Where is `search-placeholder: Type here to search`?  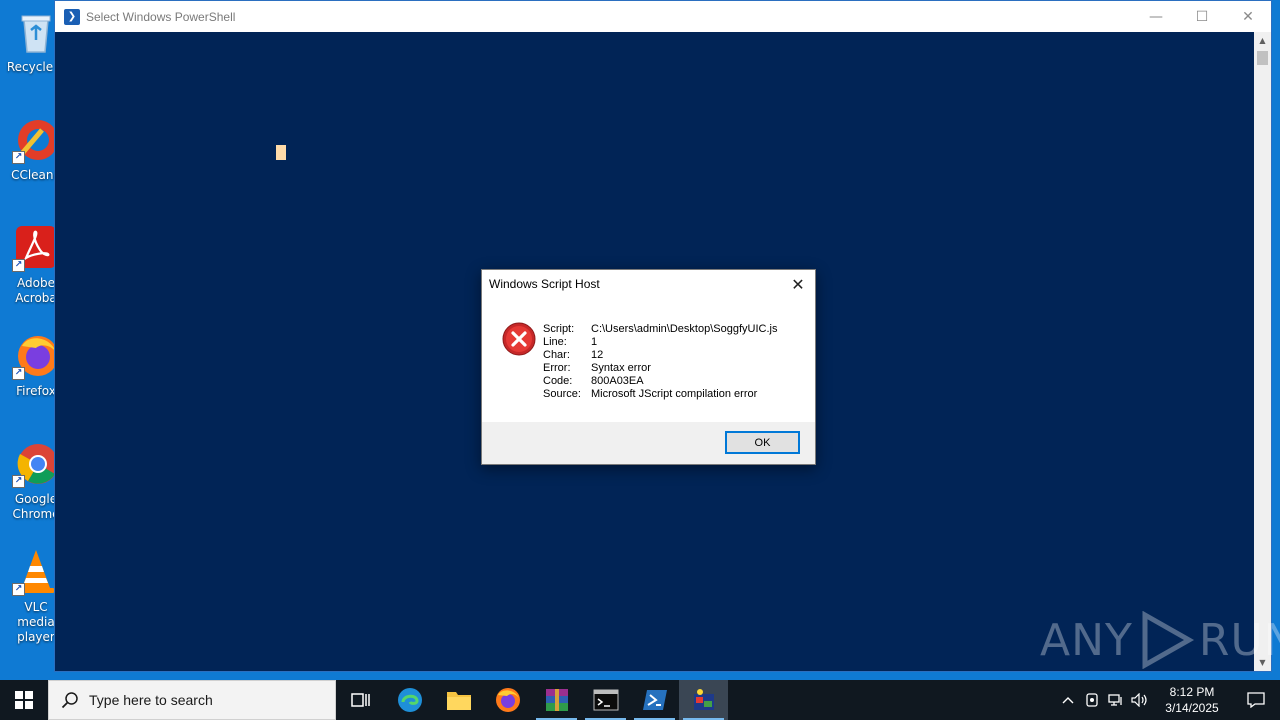 search-placeholder: Type here to search is located at coordinates (151, 700).